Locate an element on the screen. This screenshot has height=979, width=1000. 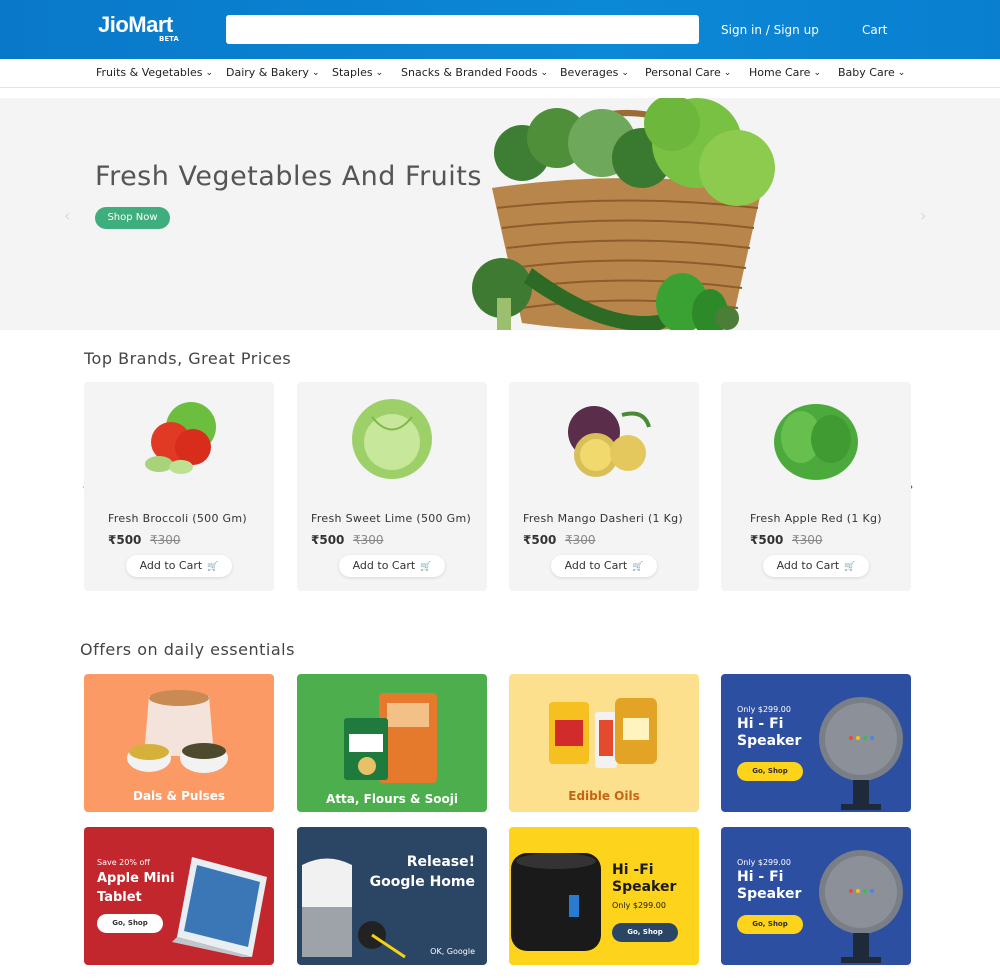
offer-google-home: Release! Google Home OK, Google is located at coordinates (392, 896).